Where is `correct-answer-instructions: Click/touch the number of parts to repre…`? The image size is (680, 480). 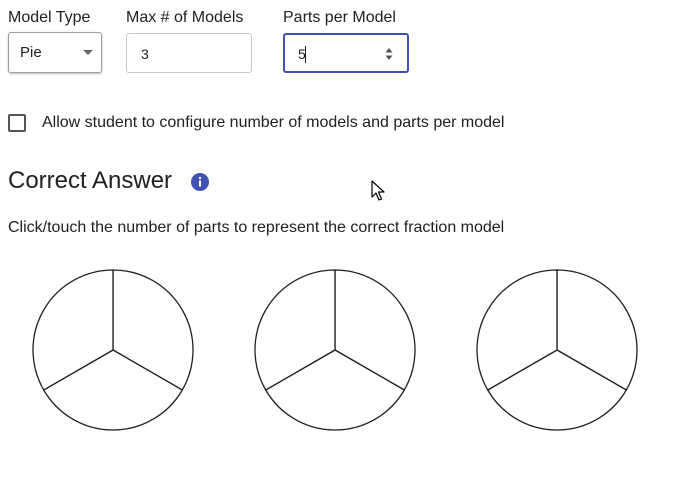 correct-answer-instructions: Click/touch the number of parts to repre… is located at coordinates (256, 227).